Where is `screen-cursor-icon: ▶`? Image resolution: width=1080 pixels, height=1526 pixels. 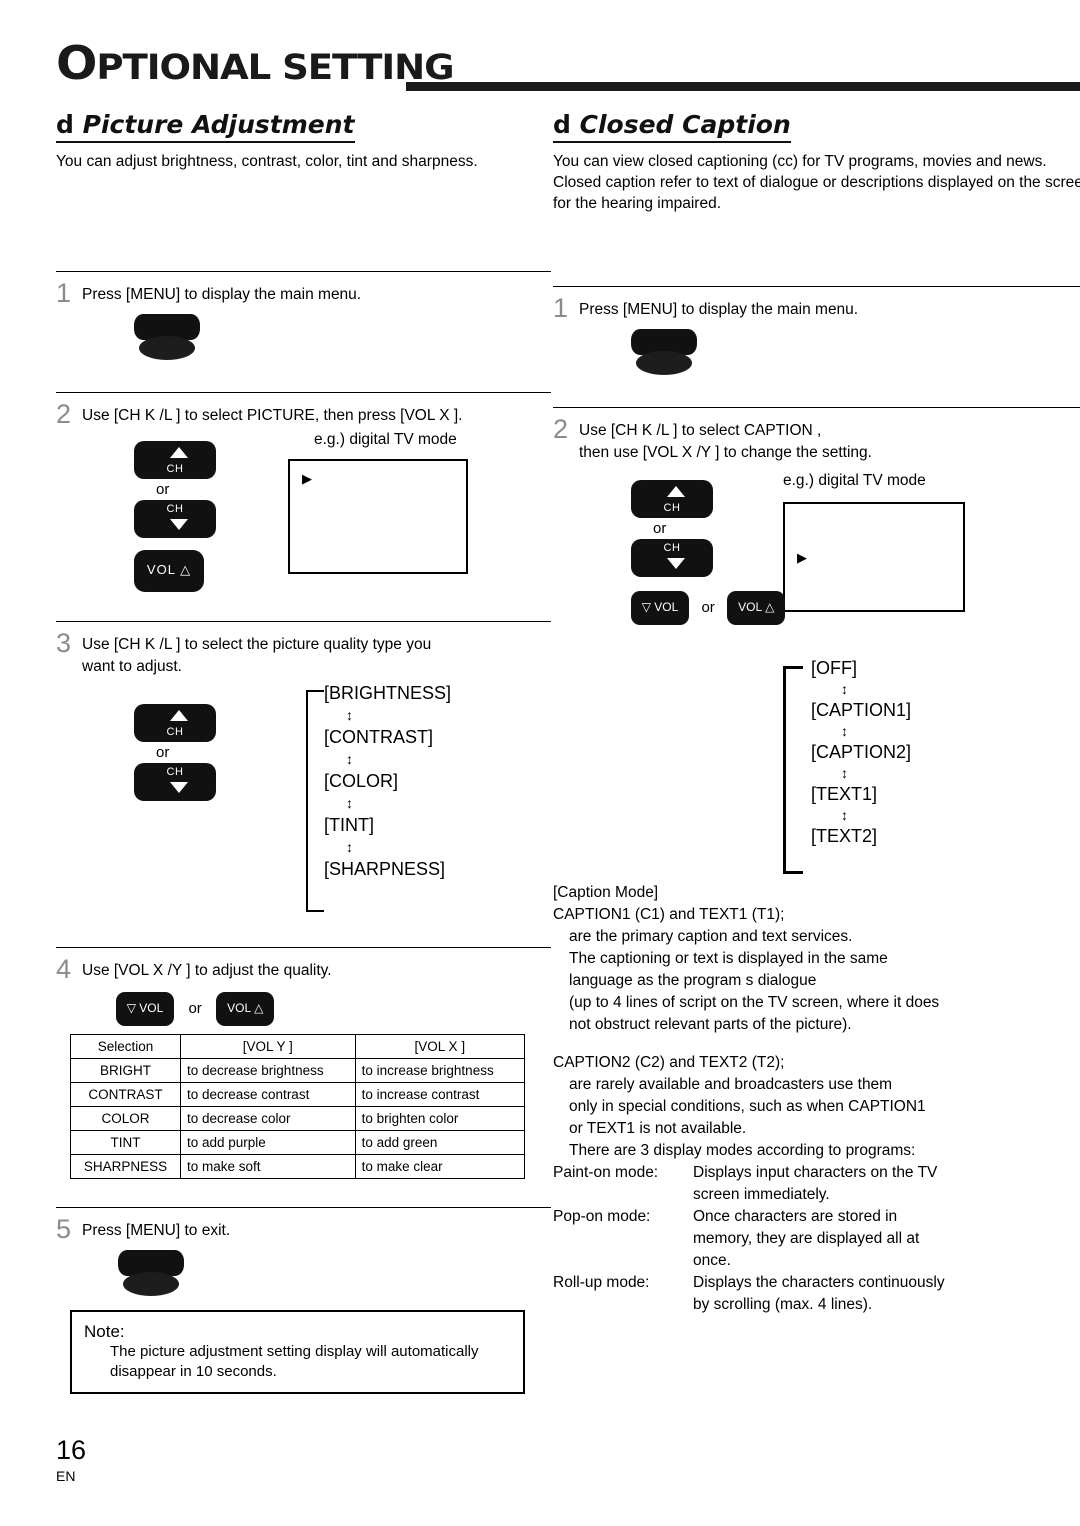
screen-cursor-icon: ▶ is located at coordinates (307, 478).